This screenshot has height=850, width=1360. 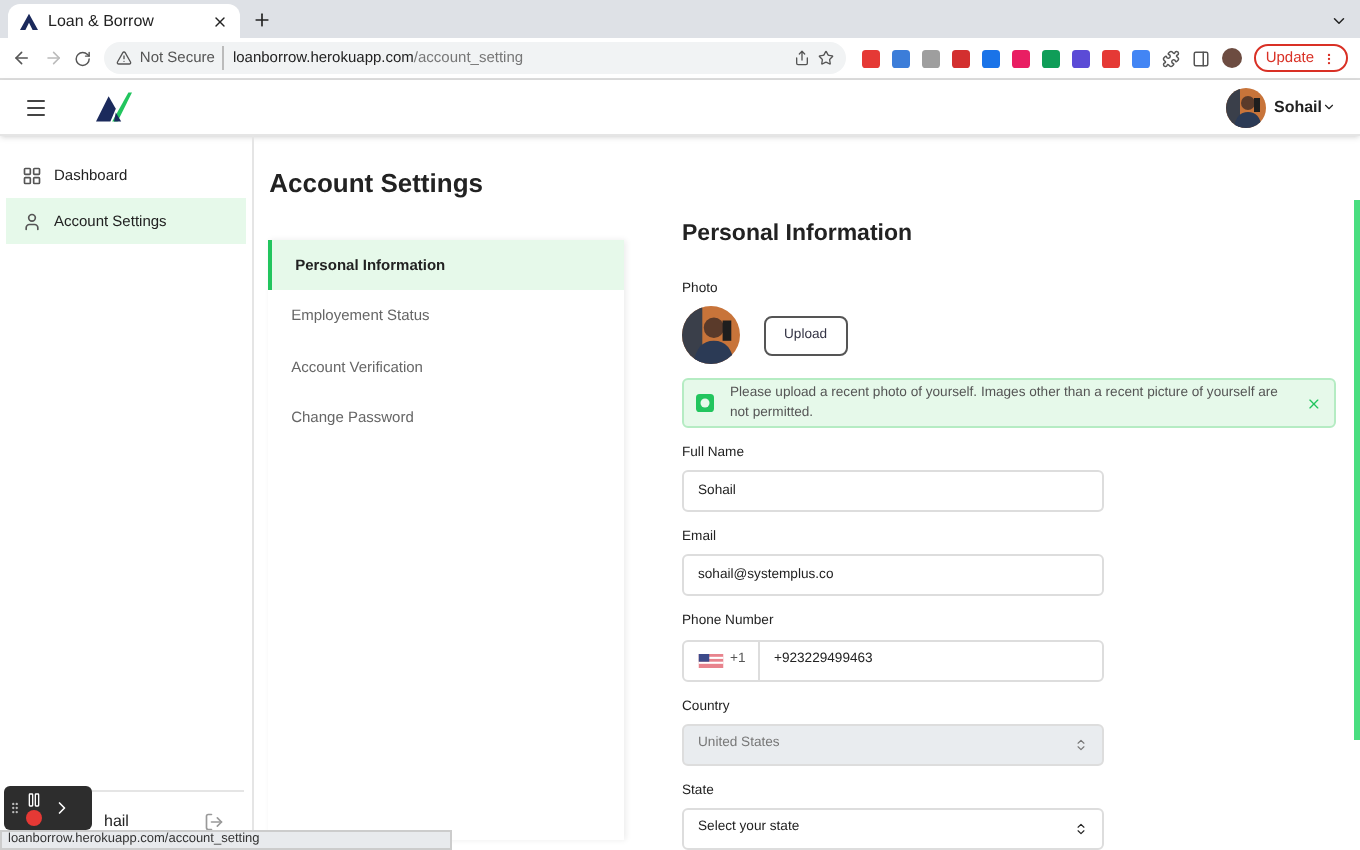 What do you see at coordinates (32, 221) in the screenshot?
I see `user-icon` at bounding box center [32, 221].